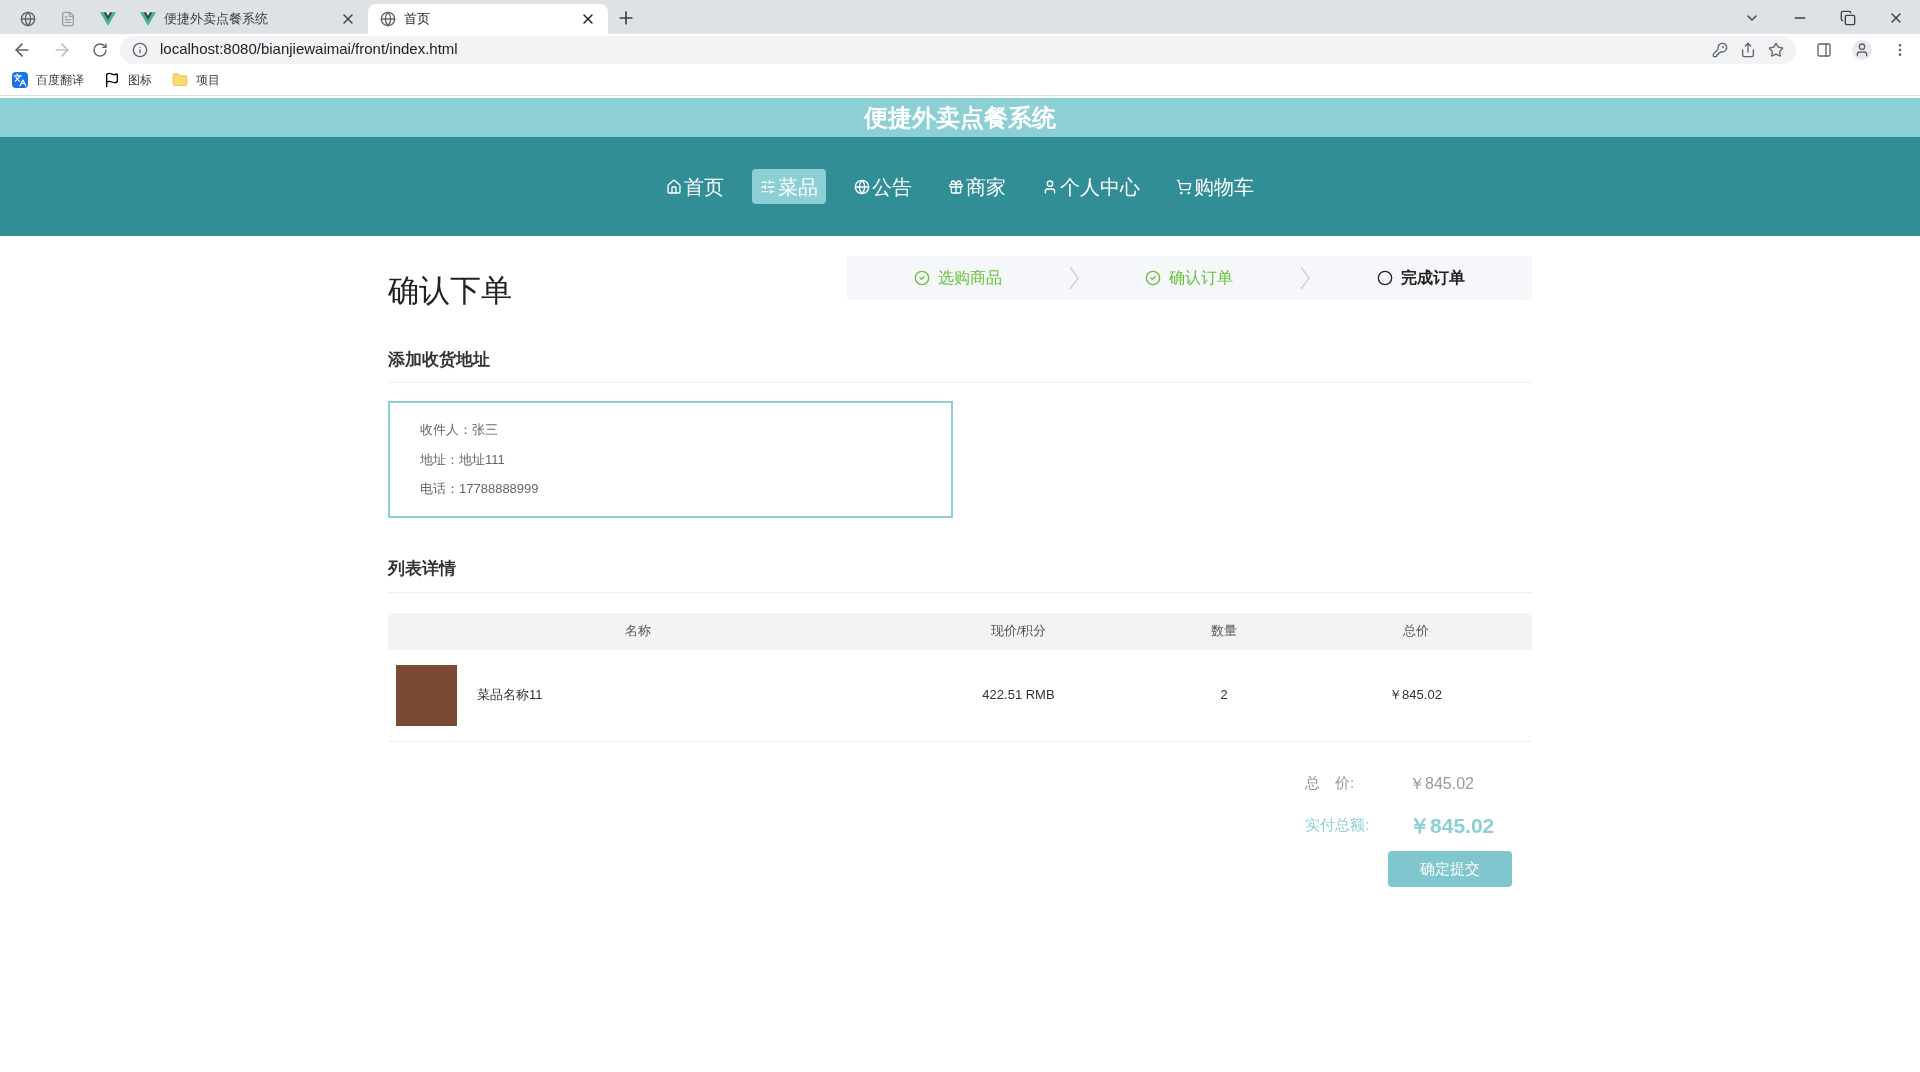 Image resolution: width=1920 pixels, height=1072 pixels. I want to click on tab-title: 首页, so click(417, 19).